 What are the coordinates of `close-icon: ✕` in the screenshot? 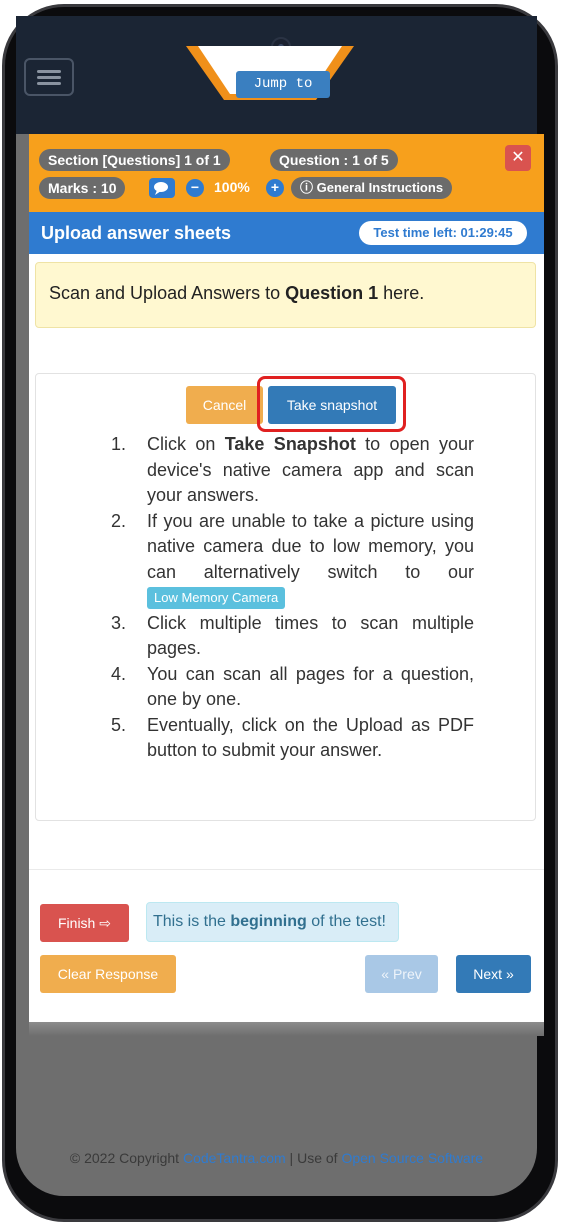 It's located at (518, 158).